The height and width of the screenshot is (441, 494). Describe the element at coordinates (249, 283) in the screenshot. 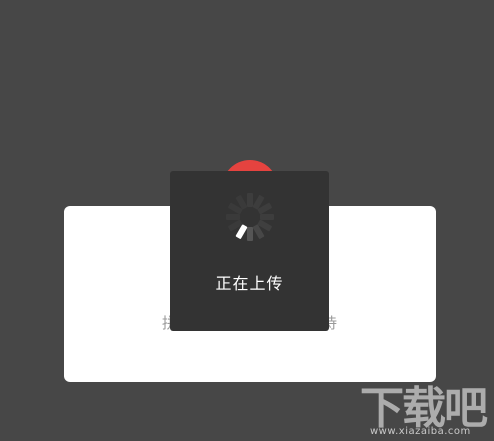

I see `toast-label: 正在上传` at that location.